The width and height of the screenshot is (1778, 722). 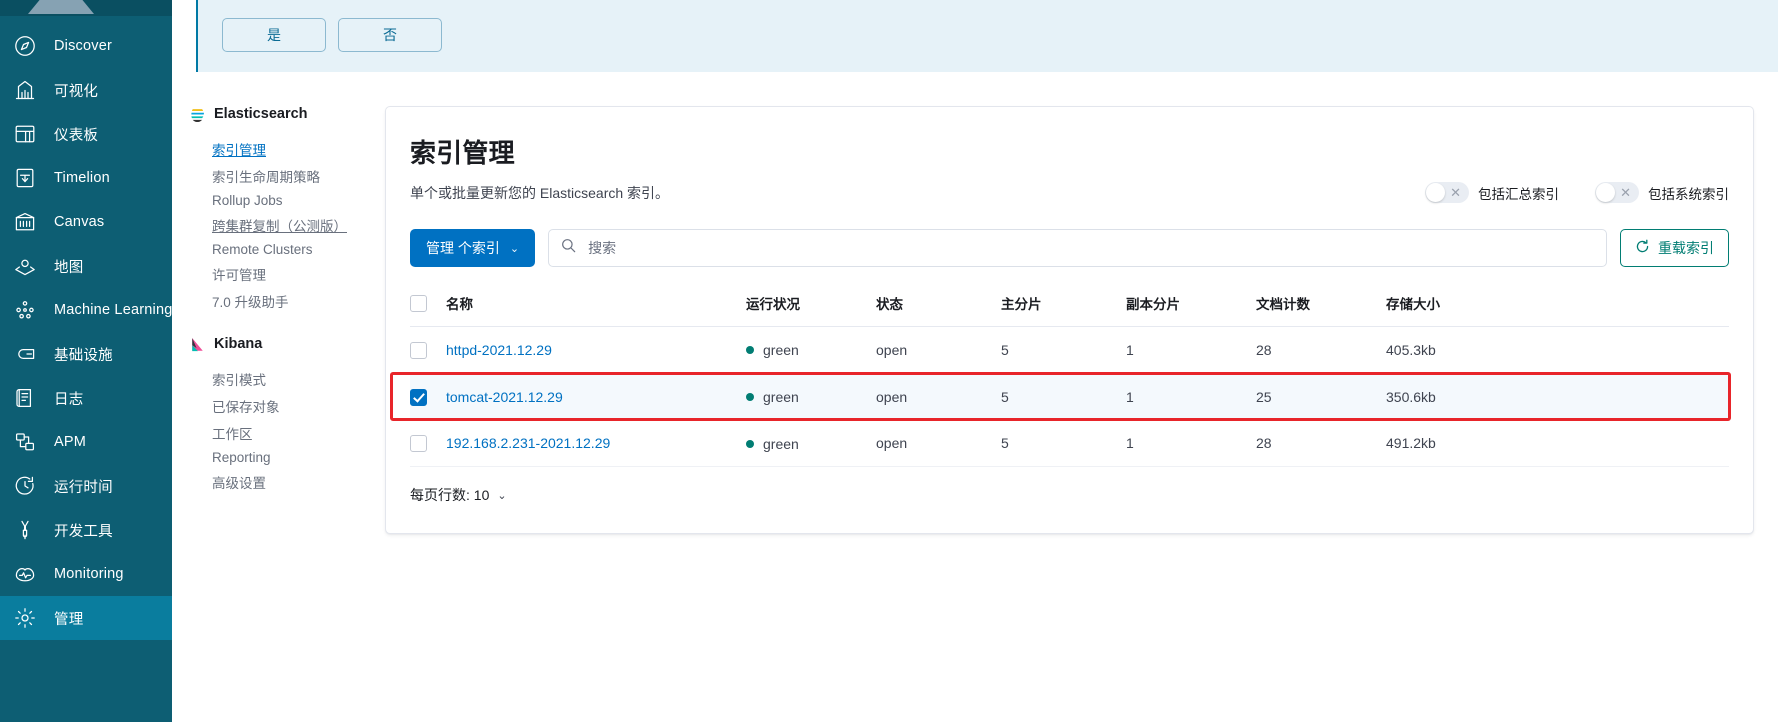 What do you see at coordinates (278, 300) in the screenshot?
I see `mgmt-link-0-6: 7.0 升级助手` at bounding box center [278, 300].